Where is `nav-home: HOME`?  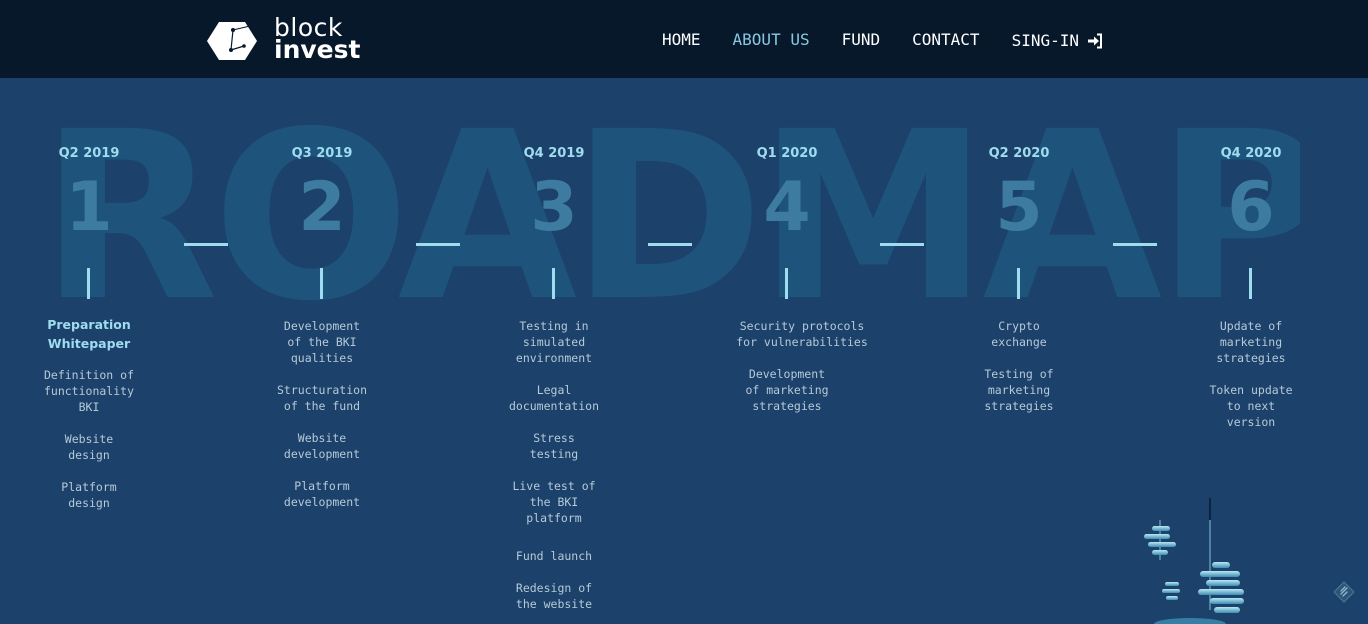
nav-home: HOME is located at coordinates (681, 41).